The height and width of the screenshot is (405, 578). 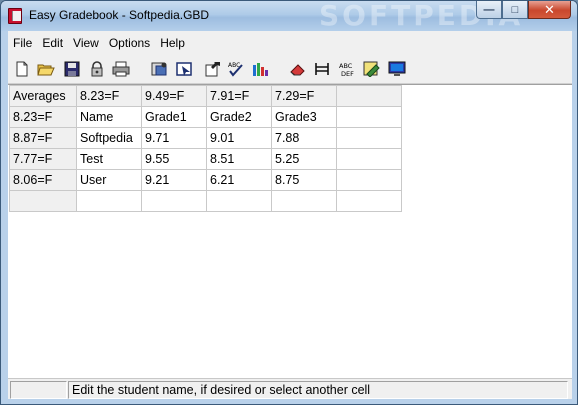 I want to click on eraser-icon, so click(x=298, y=69).